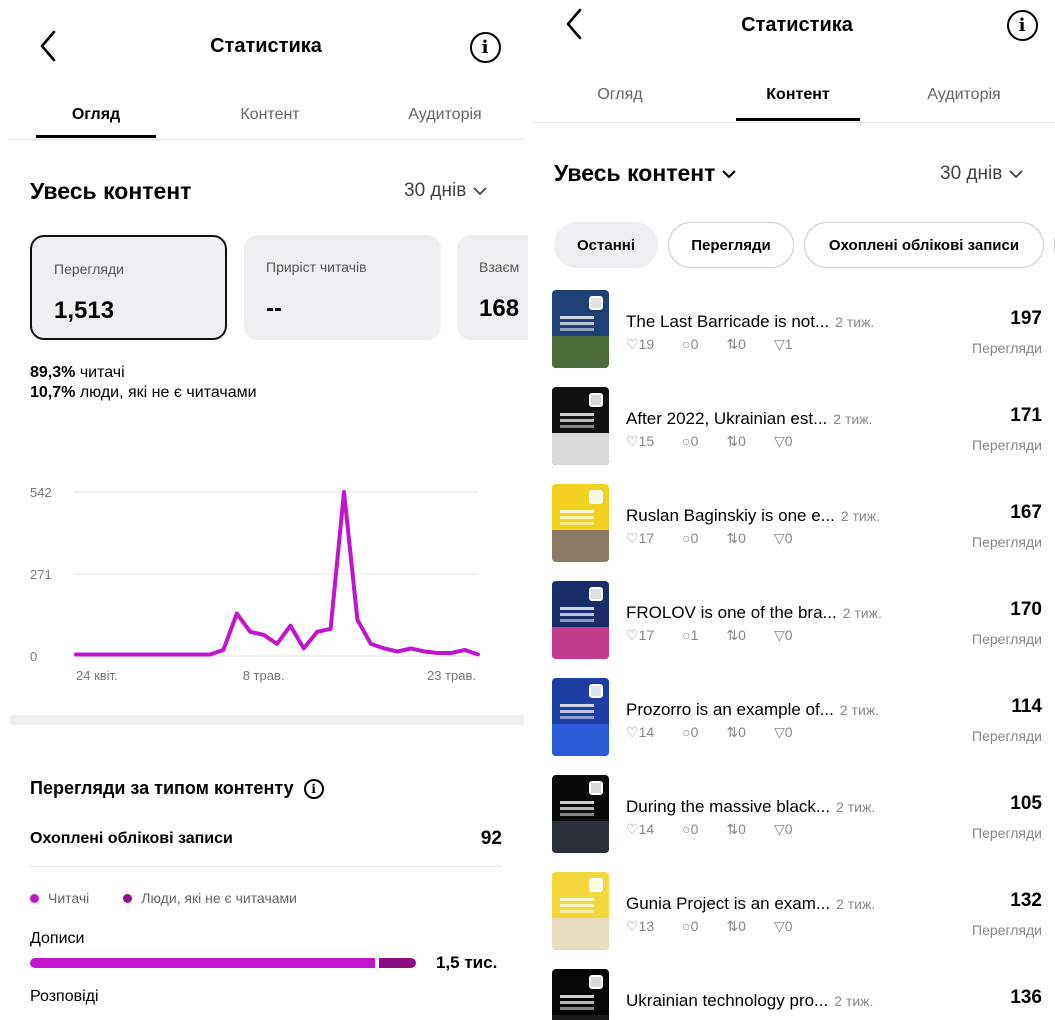 Image resolution: width=1055 pixels, height=1020 pixels. Describe the element at coordinates (750, 807) in the screenshot. I see `post-title: During the massive black... 2 тиж.` at that location.